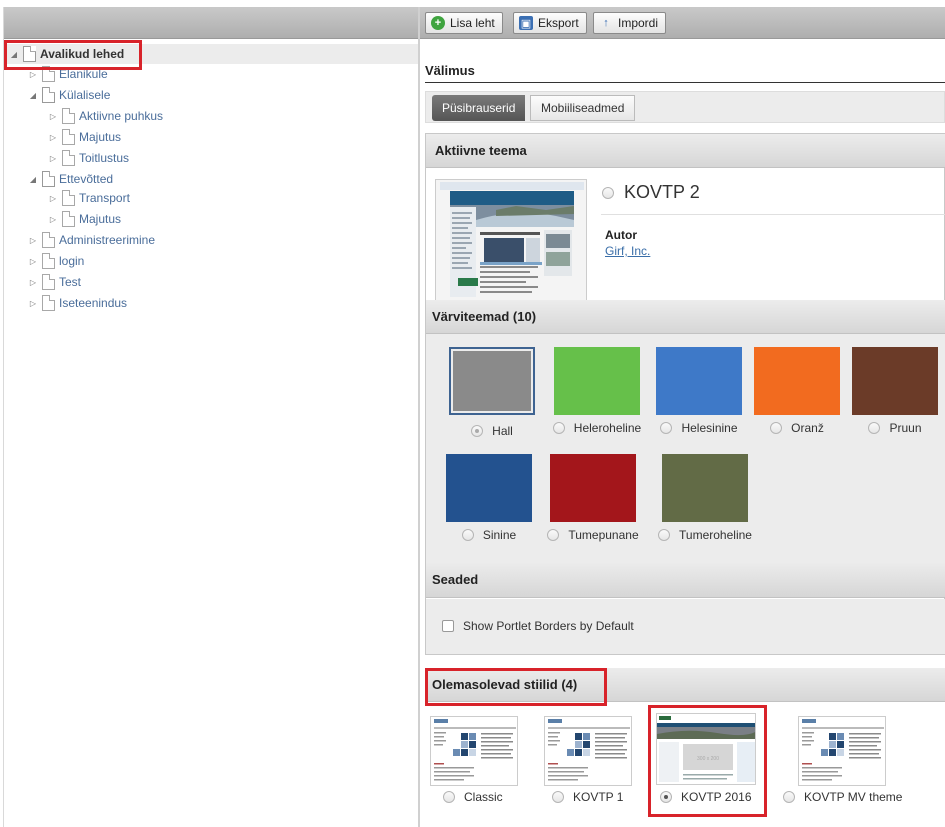 This screenshot has height=827, width=945. Describe the element at coordinates (706, 749) in the screenshot. I see `style-thumbnail-kovtp2016: 300 x 200` at that location.